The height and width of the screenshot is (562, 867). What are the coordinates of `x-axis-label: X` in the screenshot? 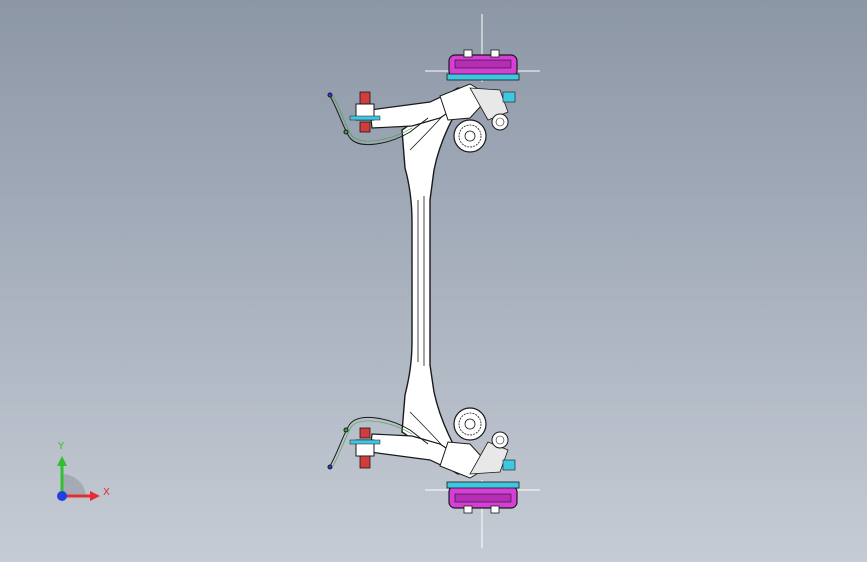 It's located at (106, 492).